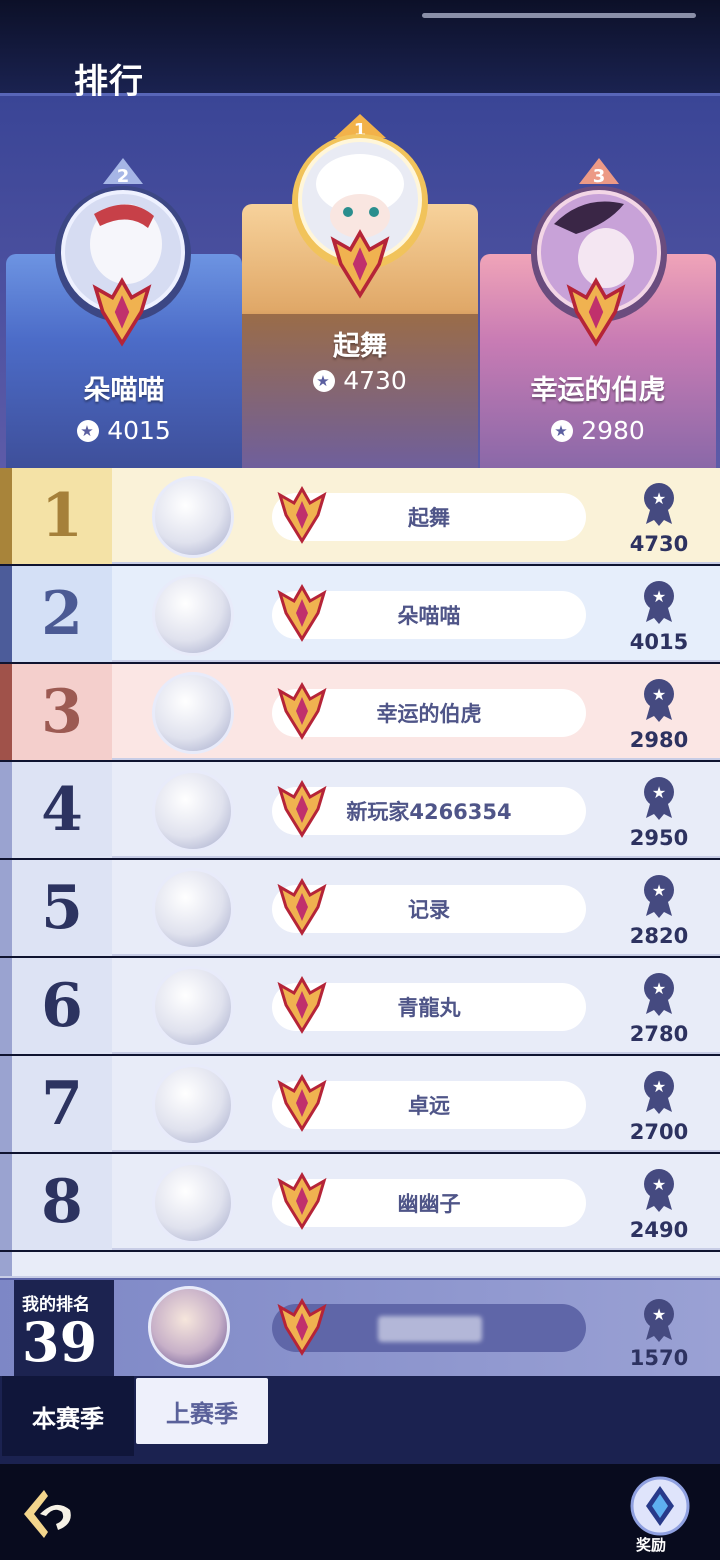  Describe the element at coordinates (659, 740) in the screenshot. I see `player-score: 2980` at that location.